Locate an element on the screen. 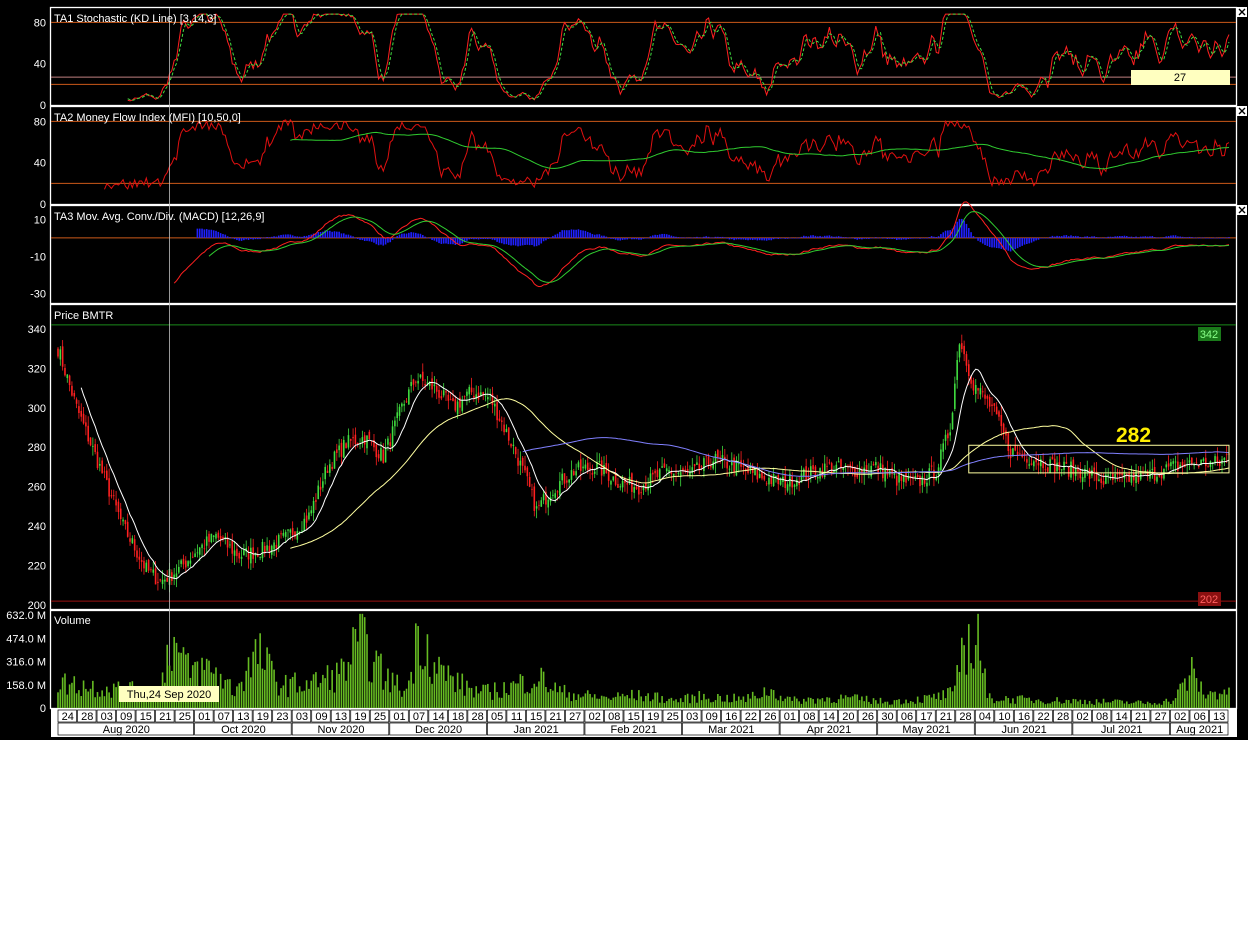 The image size is (1248, 939). date-month-label: May 2021 is located at coordinates (926, 730).